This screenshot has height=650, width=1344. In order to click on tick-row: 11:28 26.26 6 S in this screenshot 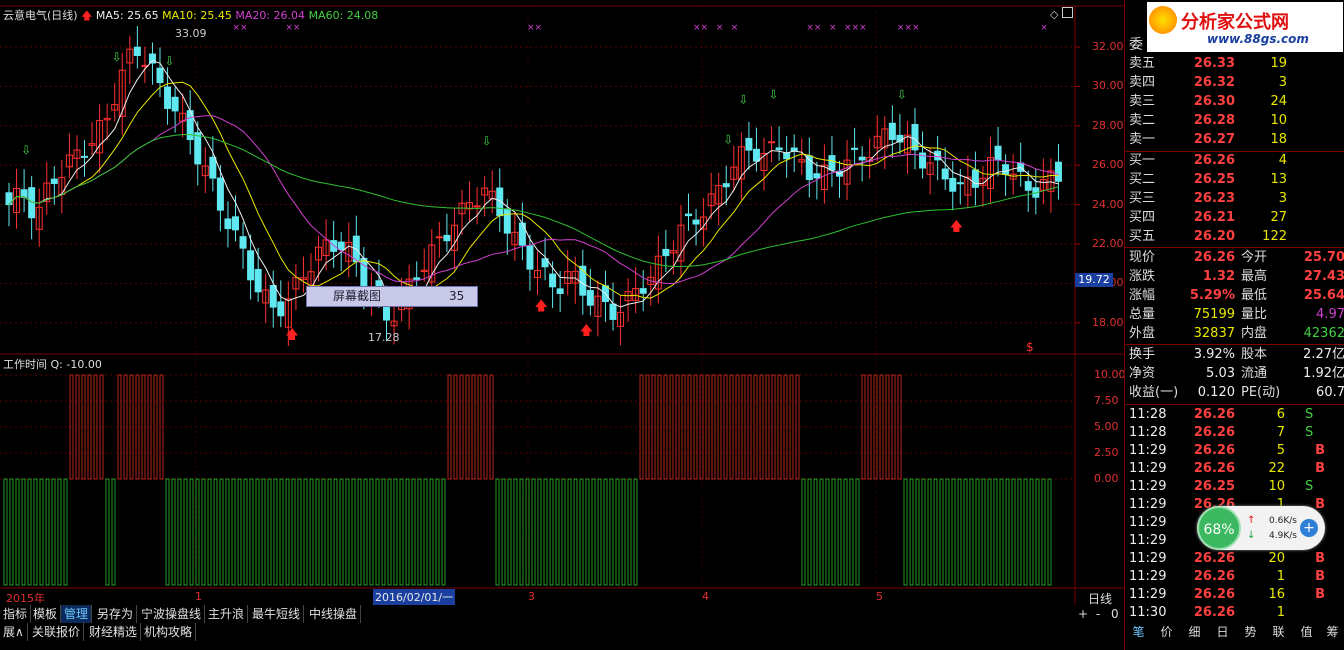, I will do `click(1234, 415)`.